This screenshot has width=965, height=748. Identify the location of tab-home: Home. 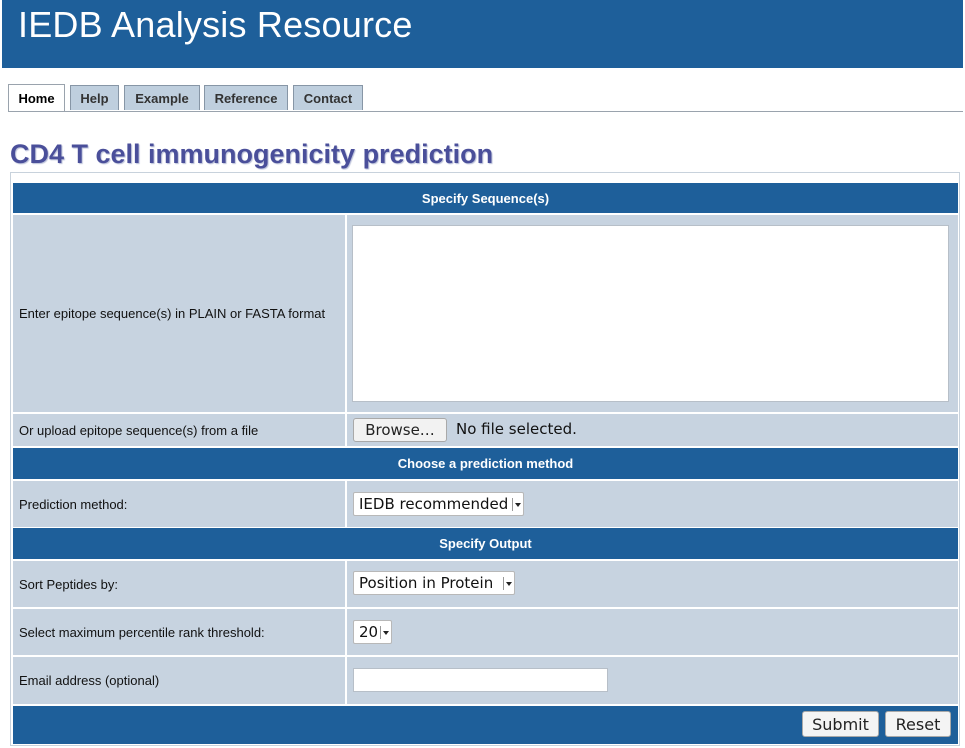
(36, 97).